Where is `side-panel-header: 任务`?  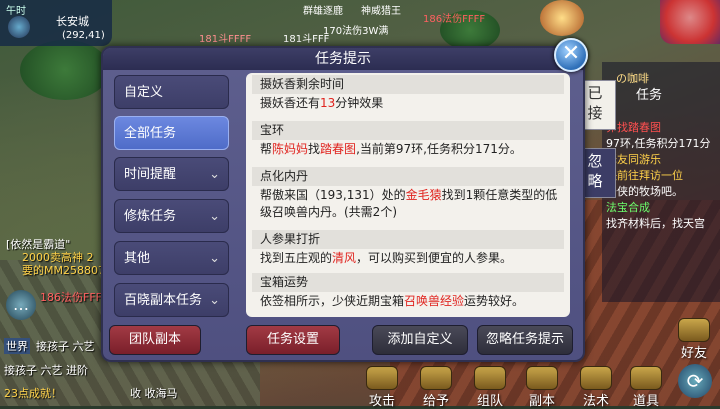
side-panel-header: 任务 is located at coordinates (649, 95).